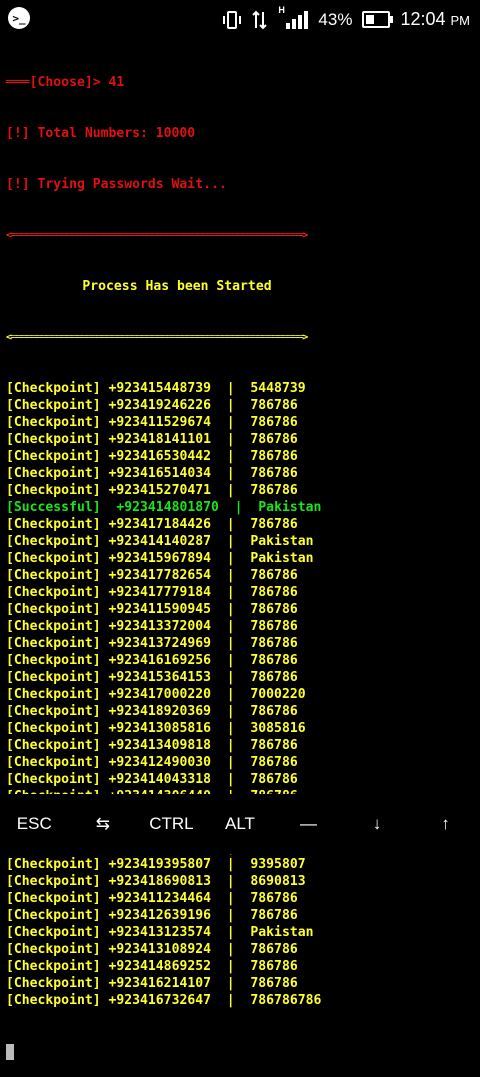  What do you see at coordinates (159, 609) in the screenshot?
I see `row-number: +923411590945` at bounding box center [159, 609].